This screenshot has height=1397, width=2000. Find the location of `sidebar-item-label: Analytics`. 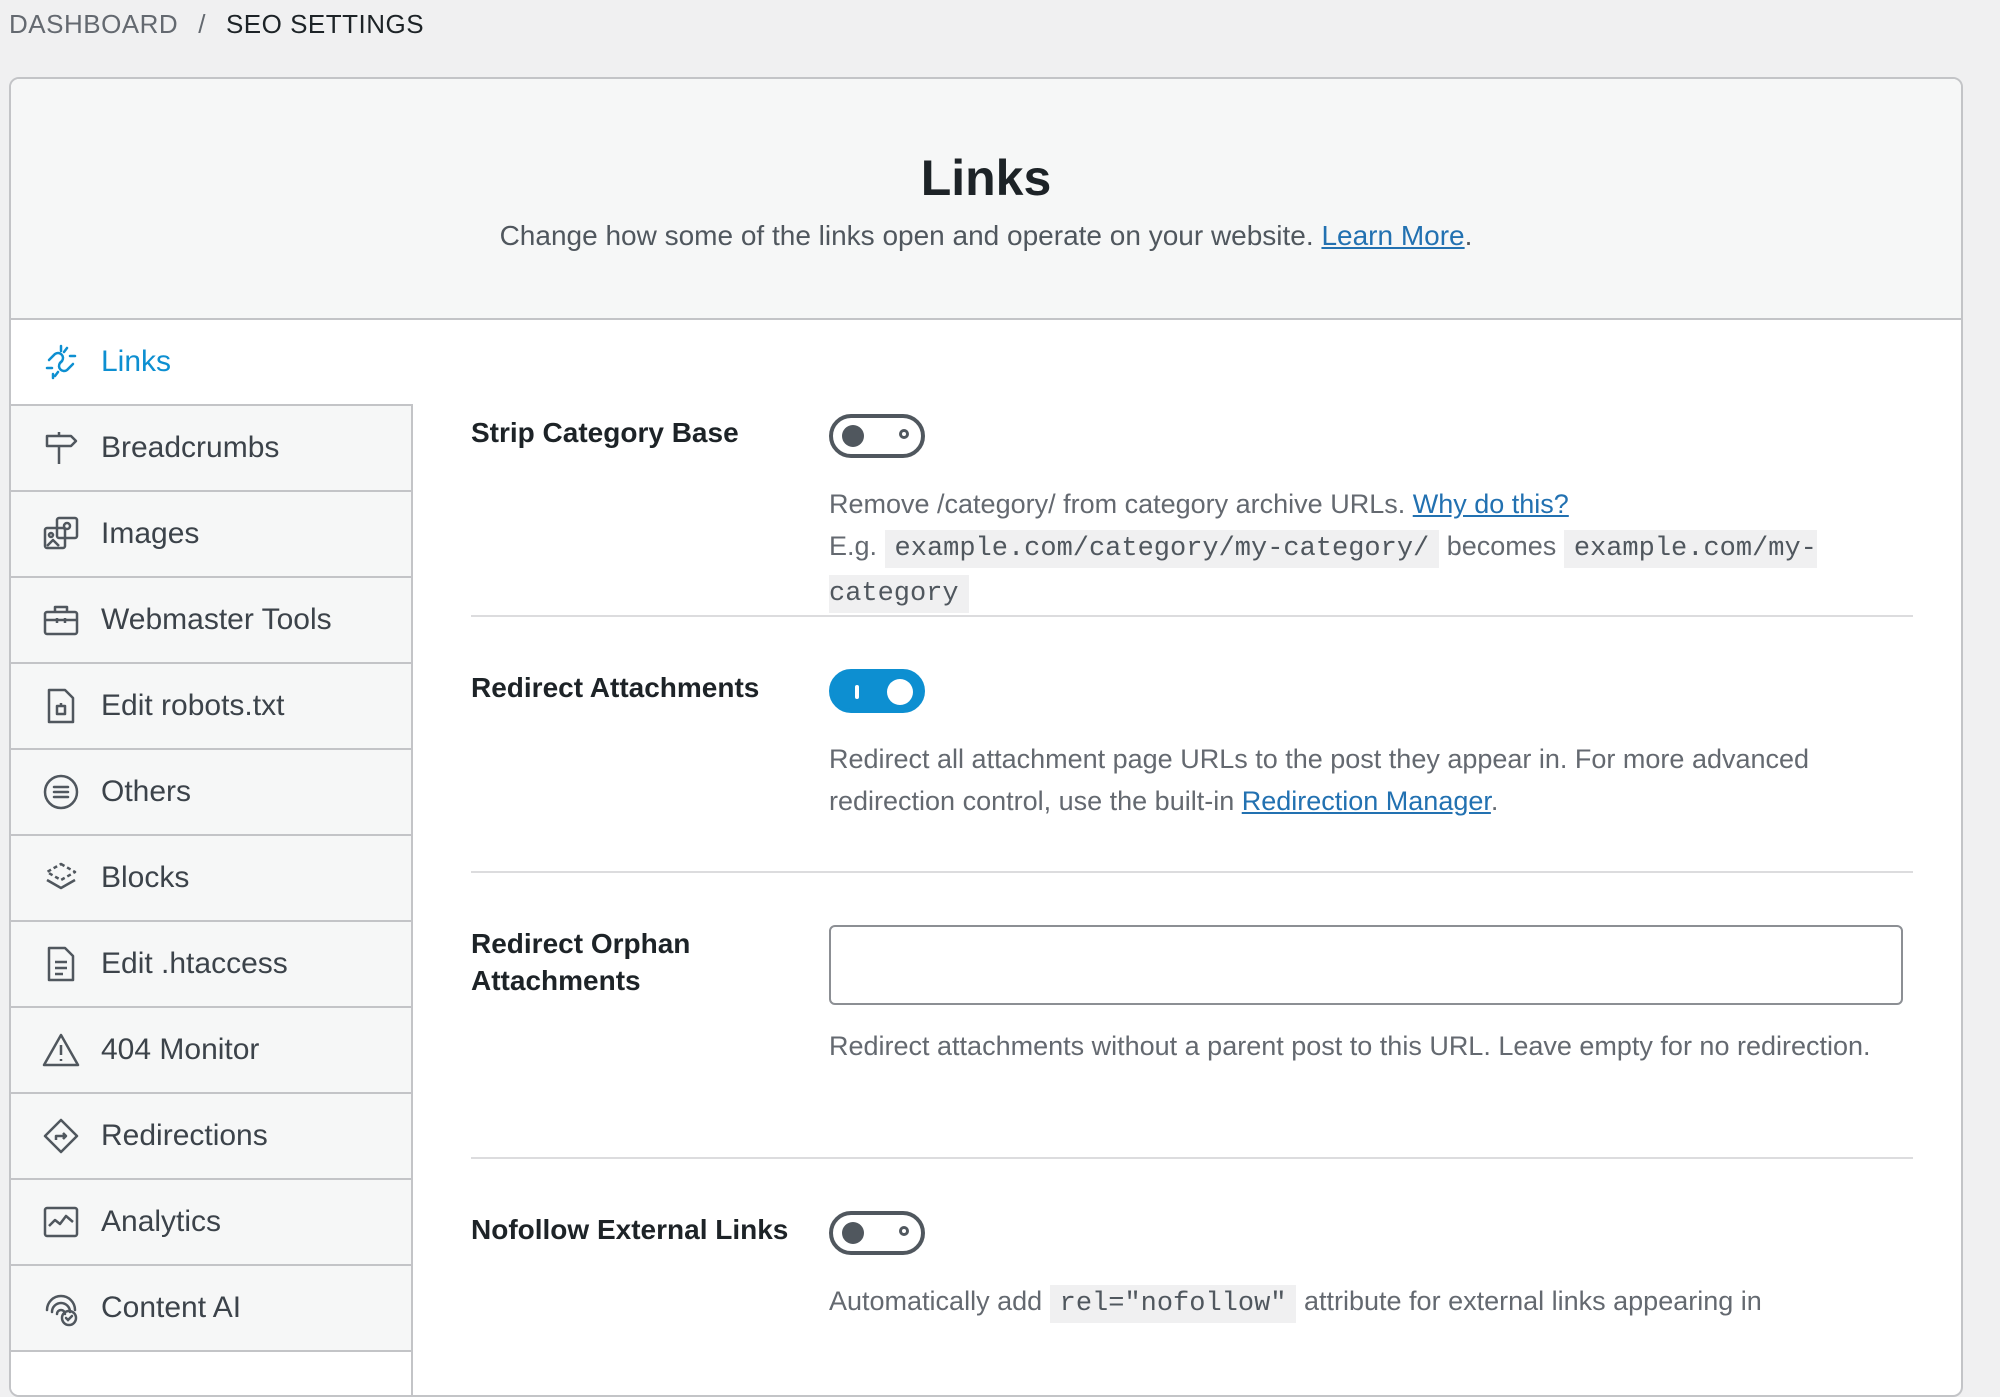

sidebar-item-label: Analytics is located at coordinates (161, 1221).